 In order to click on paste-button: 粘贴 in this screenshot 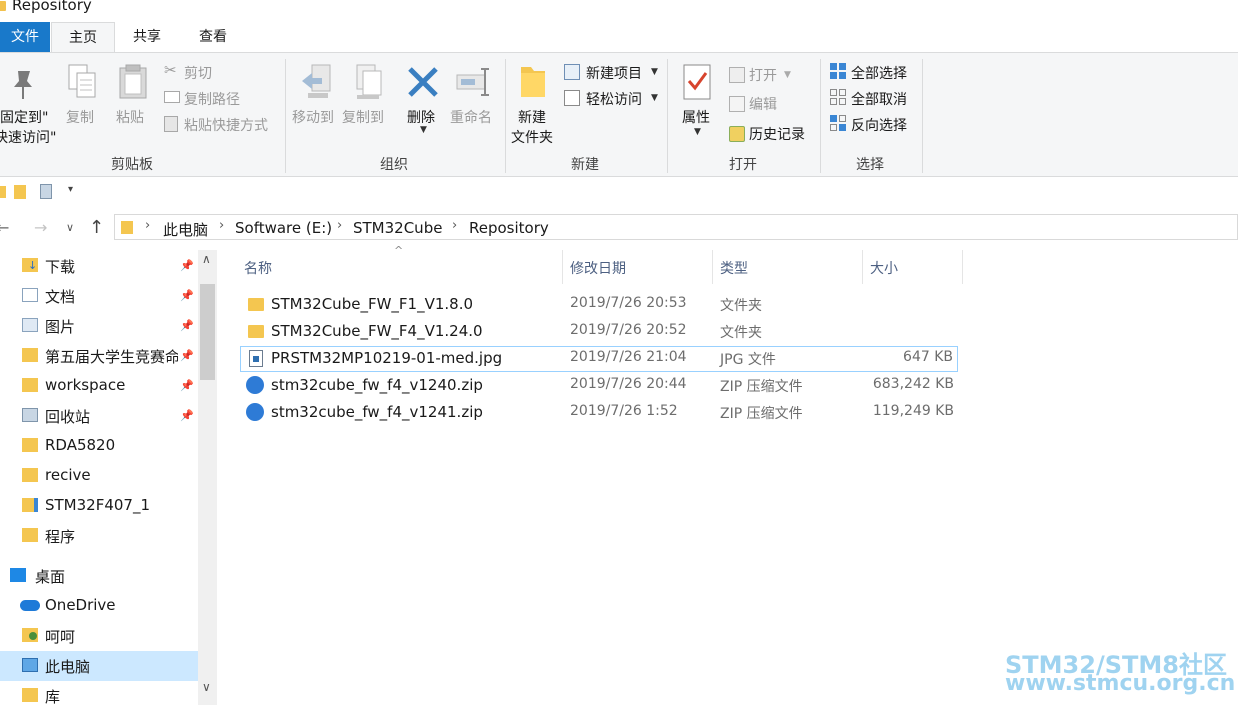, I will do `click(133, 96)`.